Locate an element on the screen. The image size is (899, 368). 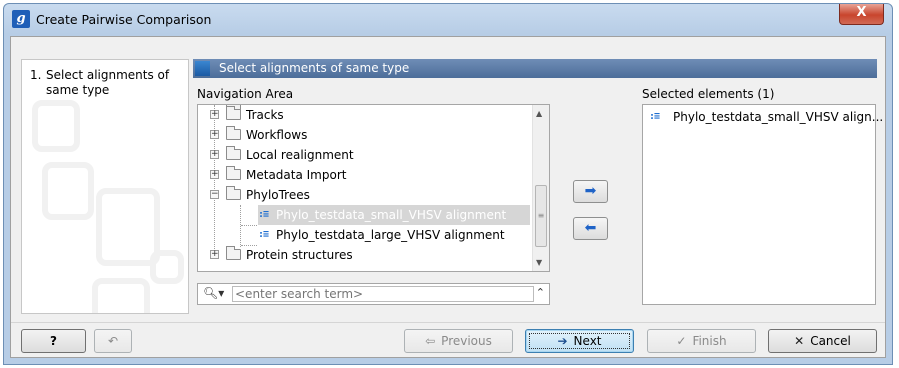
selected-elements-label: Selected elements (1) is located at coordinates (708, 94).